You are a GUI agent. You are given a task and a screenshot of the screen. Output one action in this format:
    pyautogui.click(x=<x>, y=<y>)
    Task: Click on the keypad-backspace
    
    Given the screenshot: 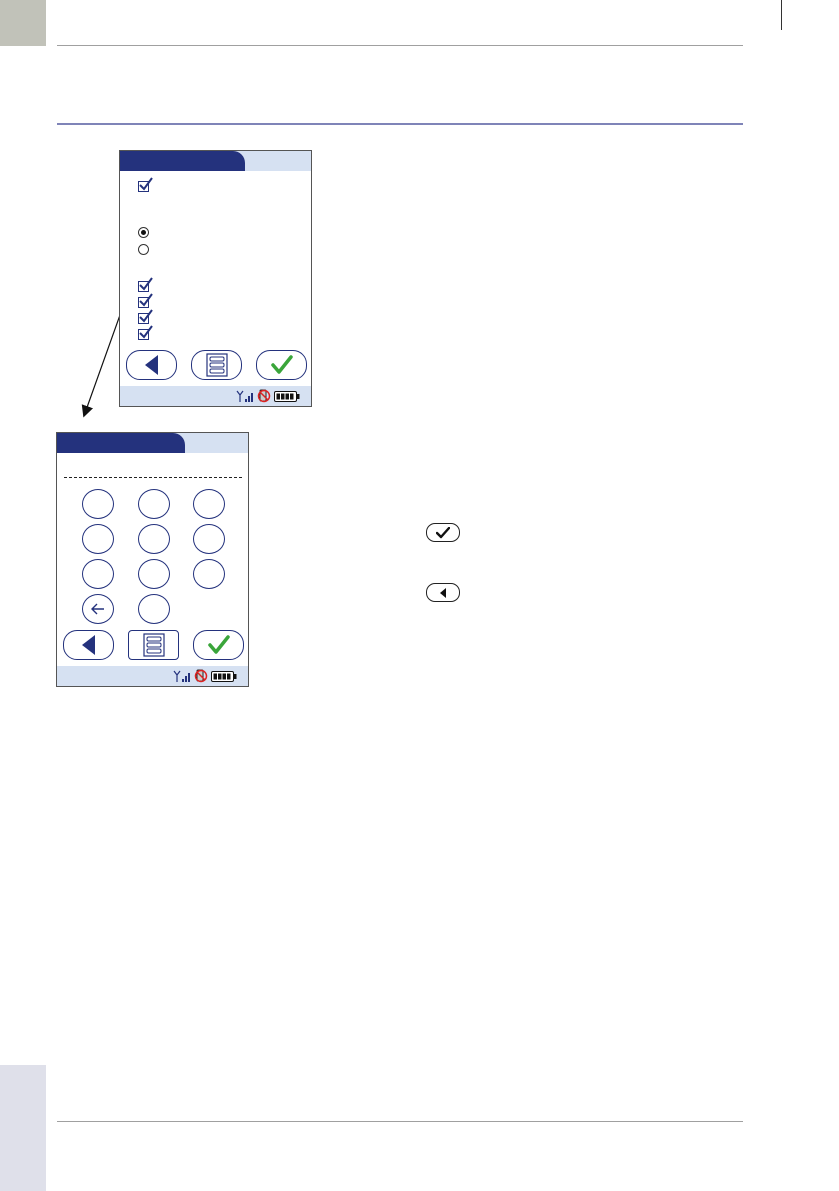 What is the action you would take?
    pyautogui.click(x=98, y=609)
    